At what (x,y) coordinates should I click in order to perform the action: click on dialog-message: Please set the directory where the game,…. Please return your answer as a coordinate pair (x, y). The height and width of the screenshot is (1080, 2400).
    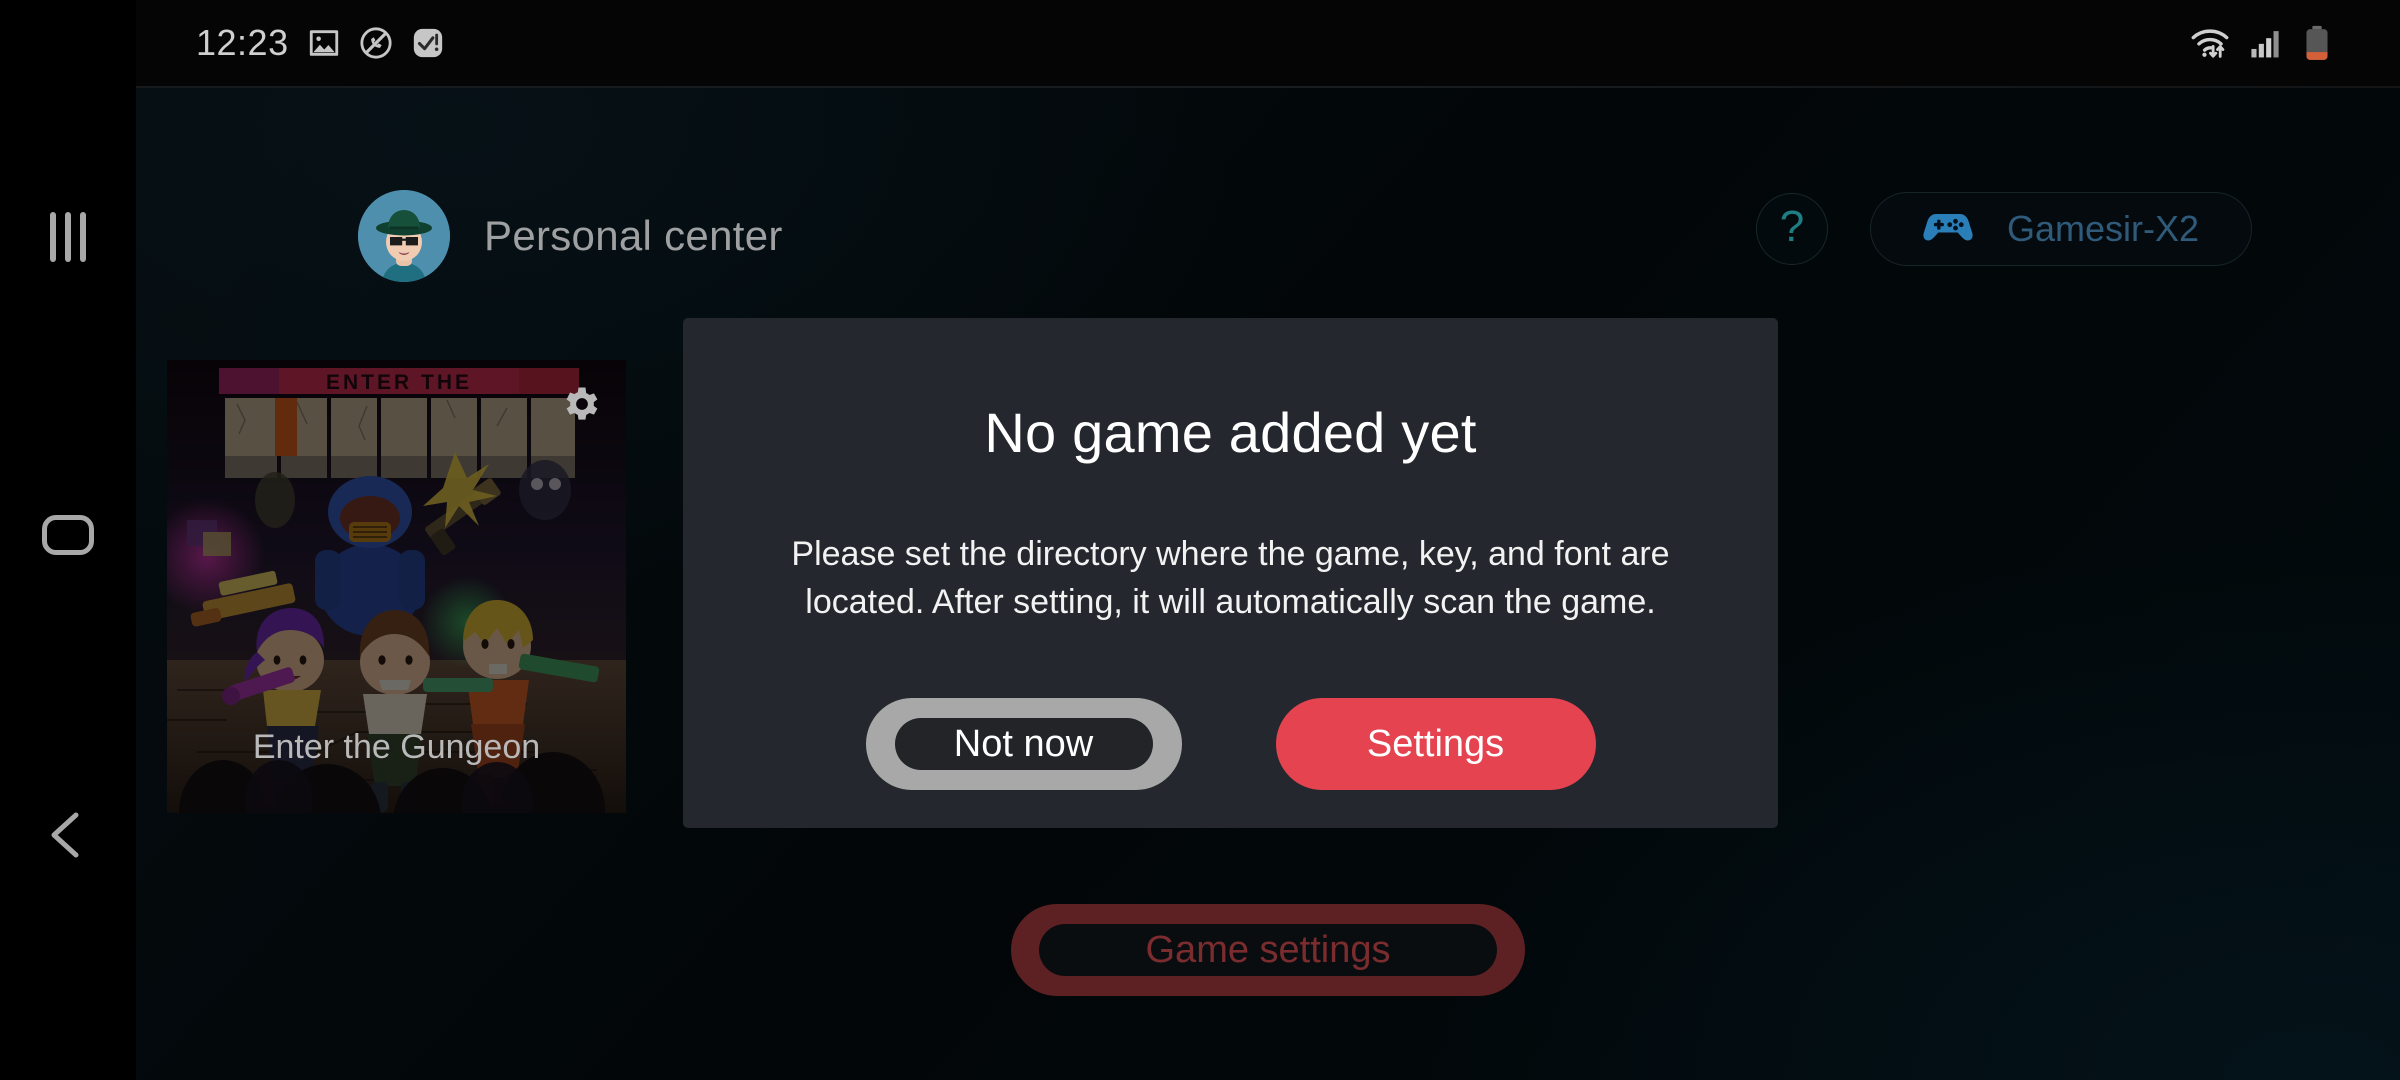
    Looking at the image, I should click on (1230, 578).